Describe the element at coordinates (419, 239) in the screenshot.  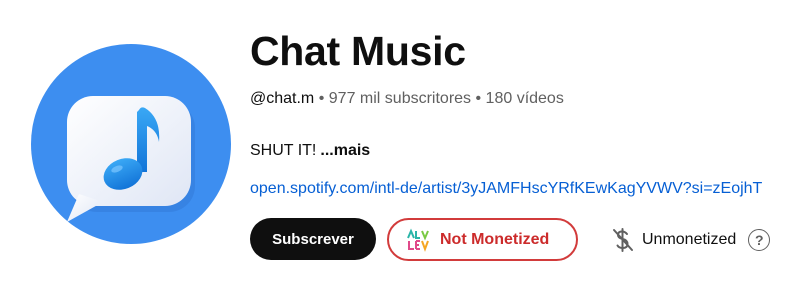
I see `nexlev-logo-icon` at that location.